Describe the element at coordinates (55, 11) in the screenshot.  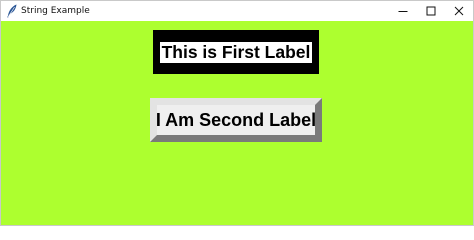
I see `window-title: String Example` at that location.